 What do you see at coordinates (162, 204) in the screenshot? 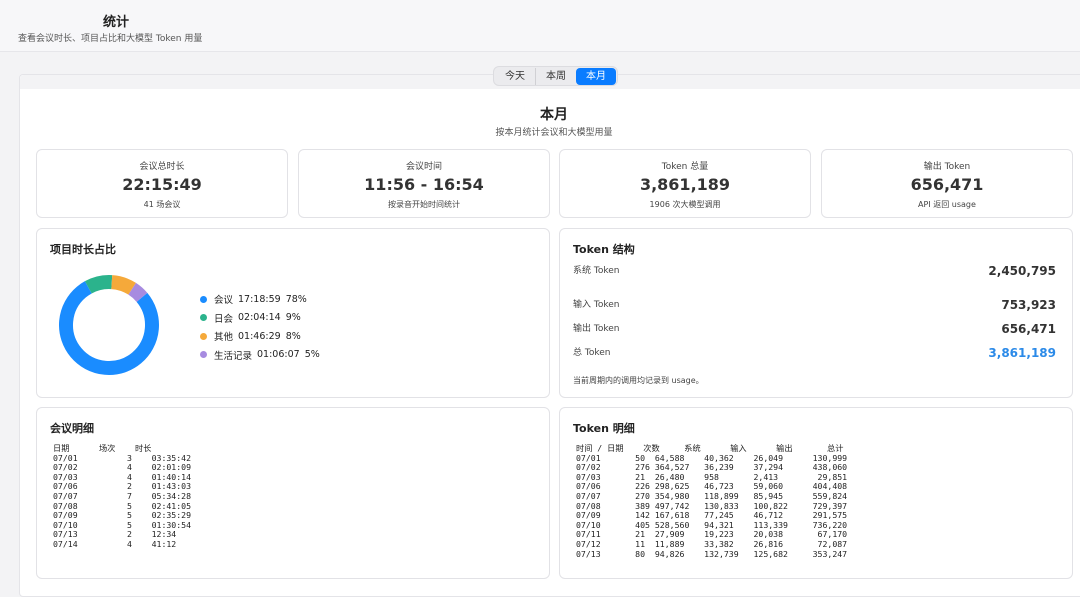
I see `stat-note: 41 场会议` at bounding box center [162, 204].